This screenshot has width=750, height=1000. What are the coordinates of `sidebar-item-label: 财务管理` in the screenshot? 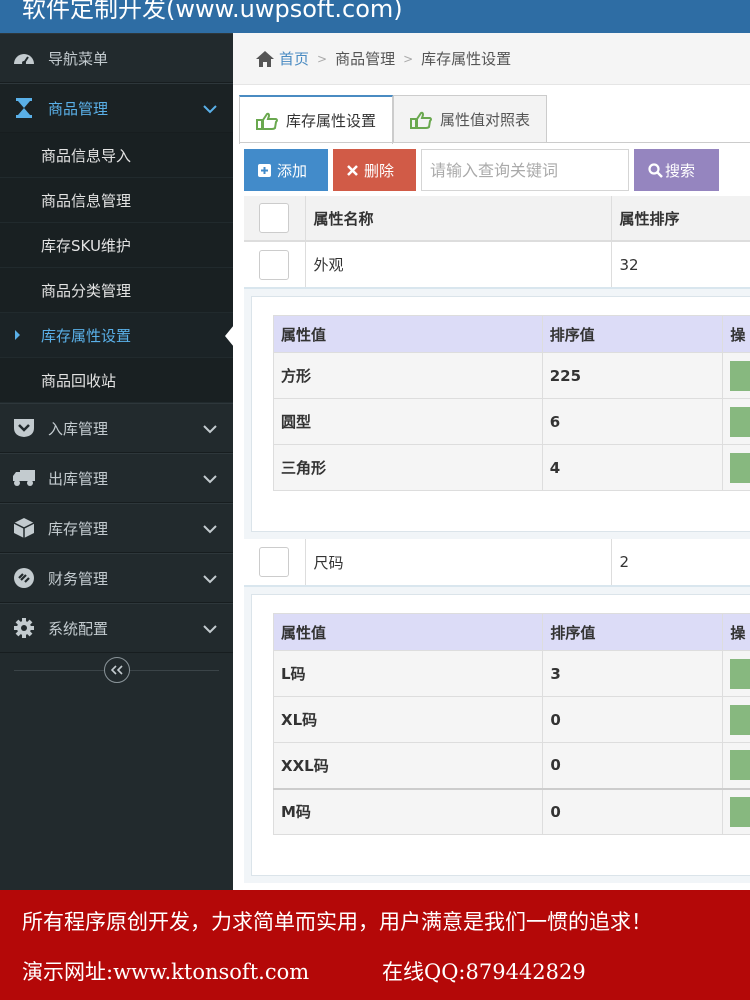 It's located at (78, 578).